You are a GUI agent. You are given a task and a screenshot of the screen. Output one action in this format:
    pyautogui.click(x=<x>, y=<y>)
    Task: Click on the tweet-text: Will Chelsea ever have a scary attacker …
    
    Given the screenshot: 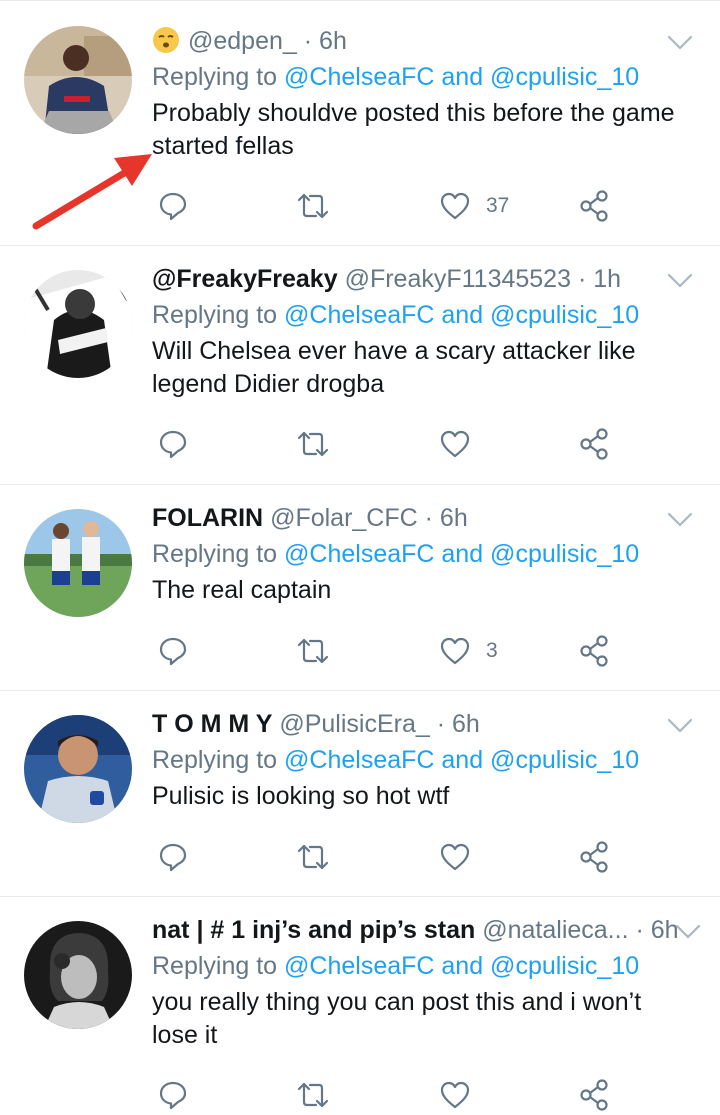 What is the action you would take?
    pyautogui.click(x=394, y=367)
    